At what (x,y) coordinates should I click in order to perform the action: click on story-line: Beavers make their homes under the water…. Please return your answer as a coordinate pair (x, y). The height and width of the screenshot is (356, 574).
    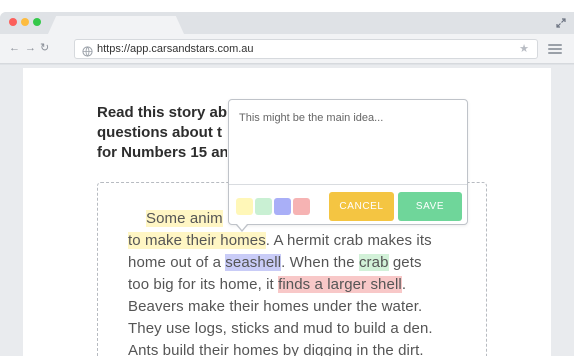
    Looking at the image, I should click on (308, 307).